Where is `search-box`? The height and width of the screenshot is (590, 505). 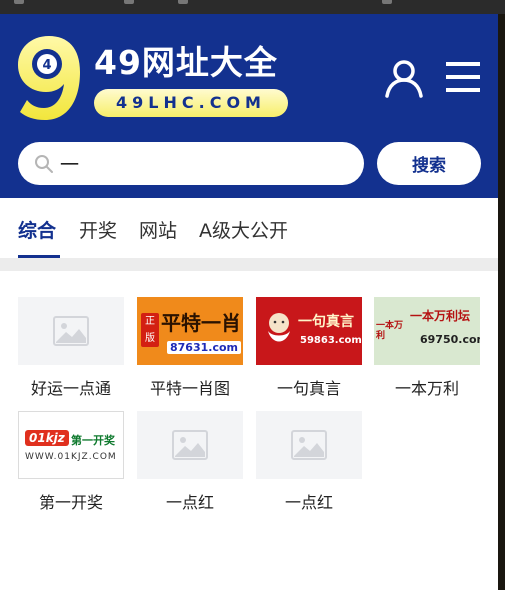
search-box is located at coordinates (191, 163).